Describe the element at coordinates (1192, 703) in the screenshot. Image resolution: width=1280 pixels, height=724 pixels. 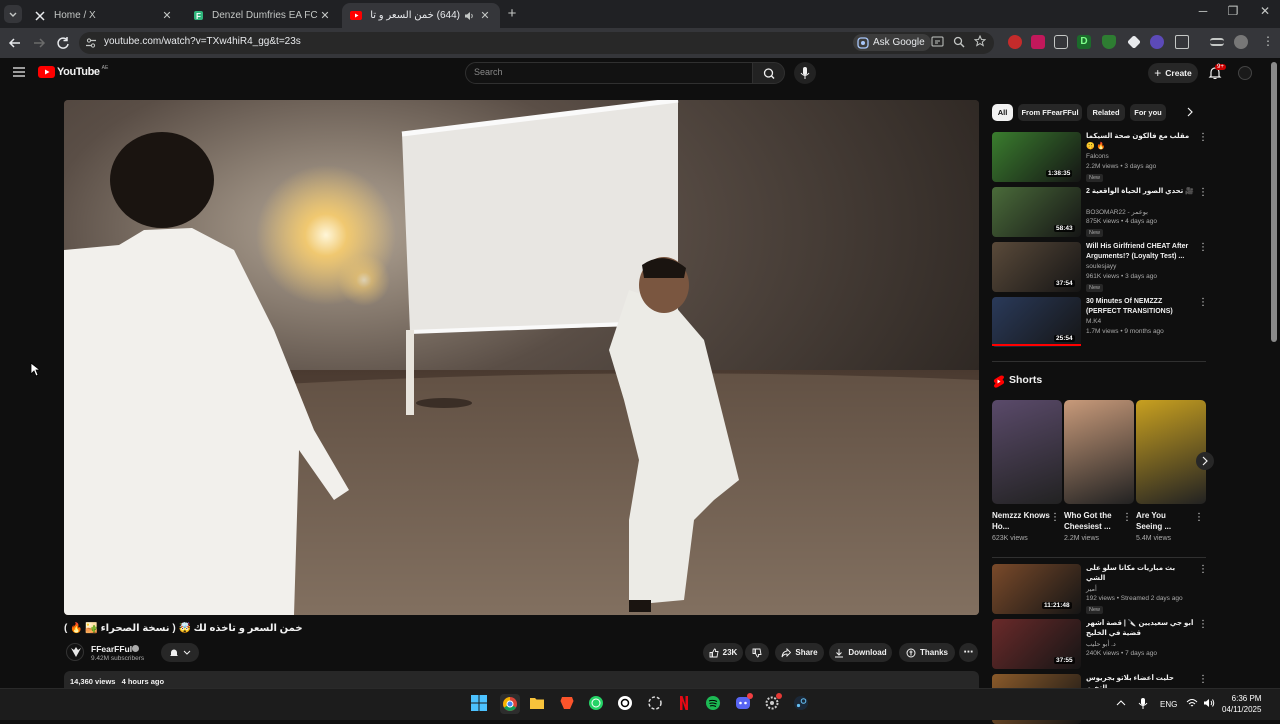
I see `wifi-icon` at that location.